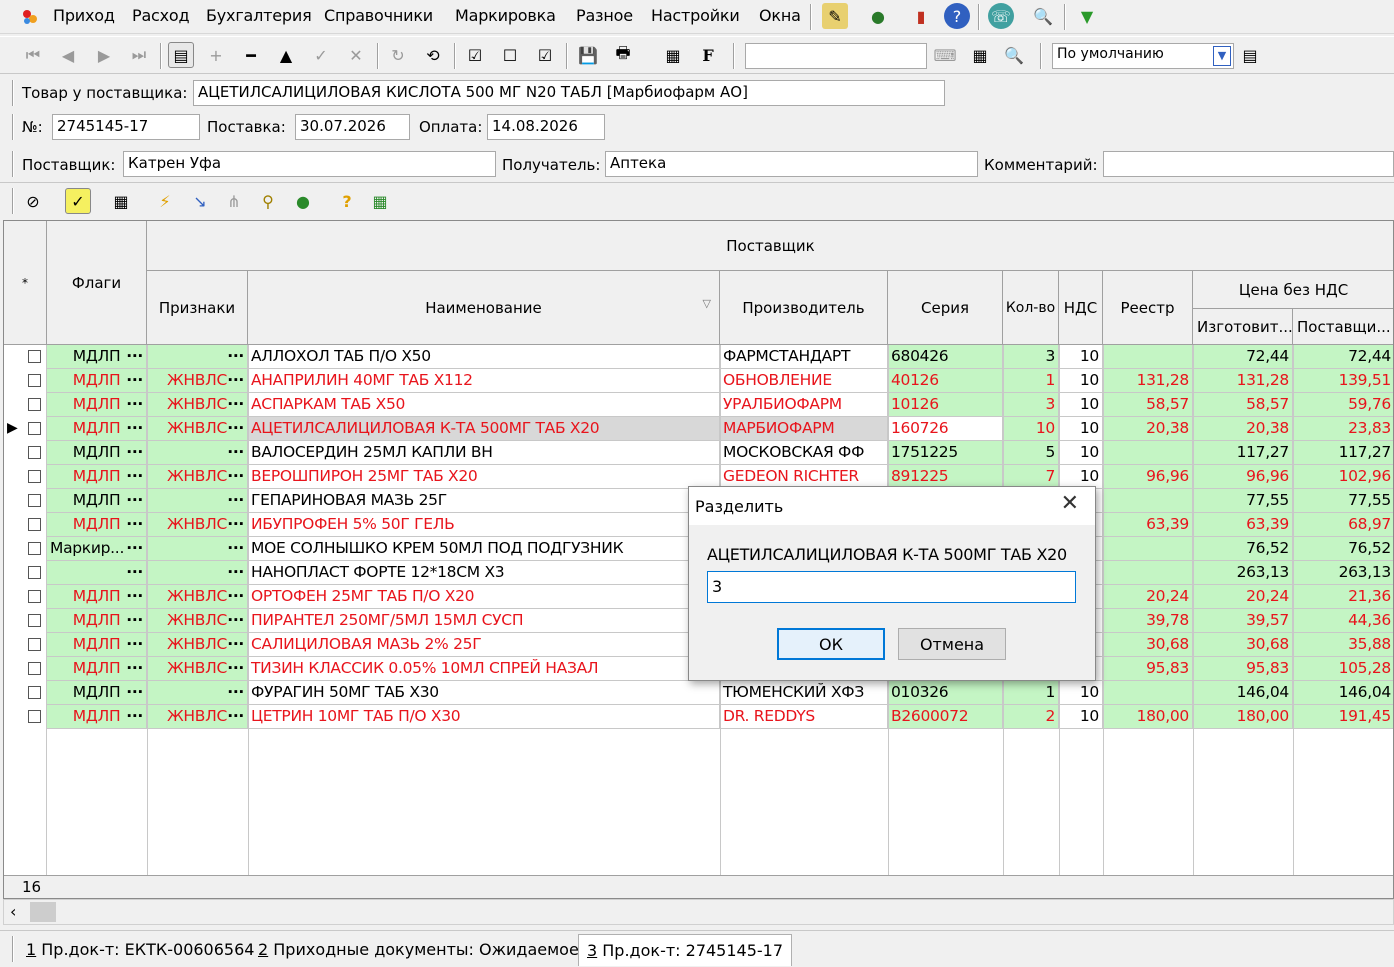 The image size is (1394, 967). Describe the element at coordinates (30, 17) in the screenshot. I see `app-icon` at that location.